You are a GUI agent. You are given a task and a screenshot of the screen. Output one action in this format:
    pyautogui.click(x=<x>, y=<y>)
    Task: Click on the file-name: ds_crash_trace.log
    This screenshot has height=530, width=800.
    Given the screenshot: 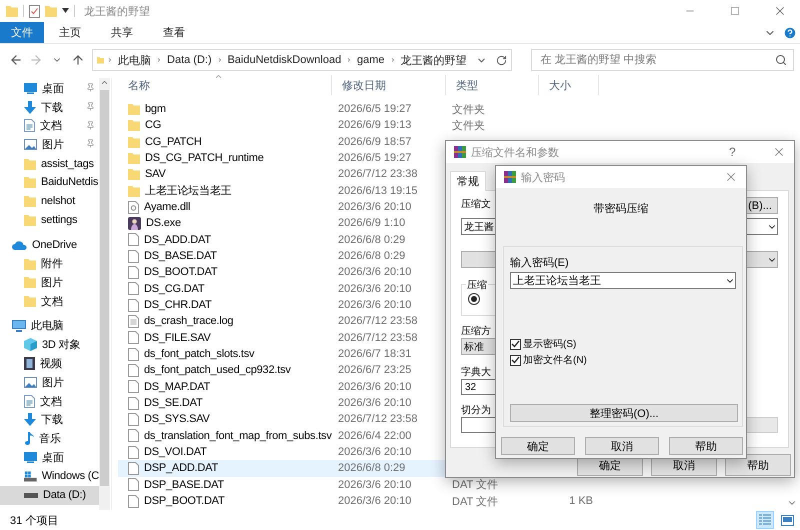 What is the action you would take?
    pyautogui.click(x=189, y=321)
    